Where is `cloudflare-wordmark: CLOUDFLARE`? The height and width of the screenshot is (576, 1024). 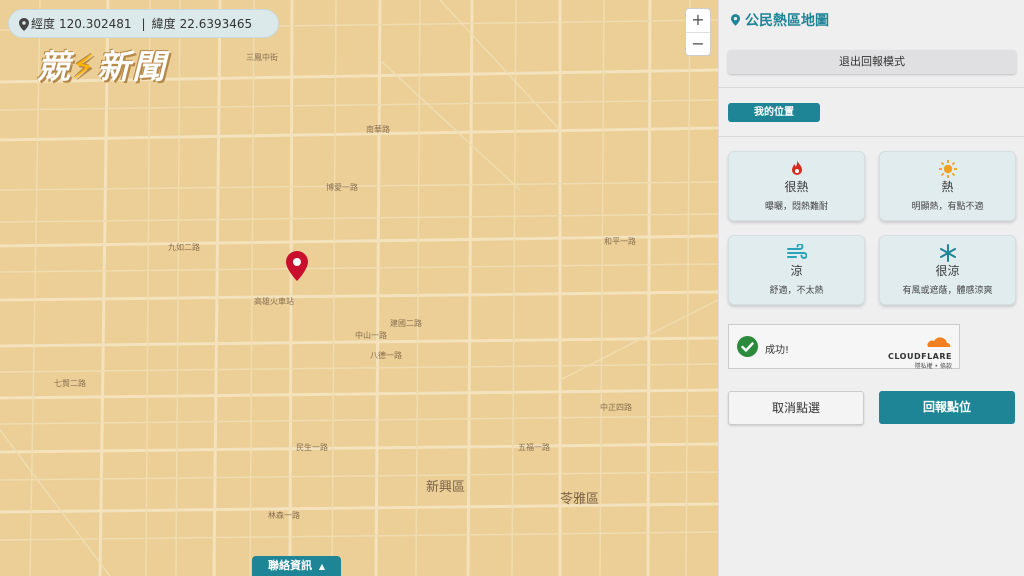
cloudflare-wordmark: CLOUDFLARE is located at coordinates (920, 356).